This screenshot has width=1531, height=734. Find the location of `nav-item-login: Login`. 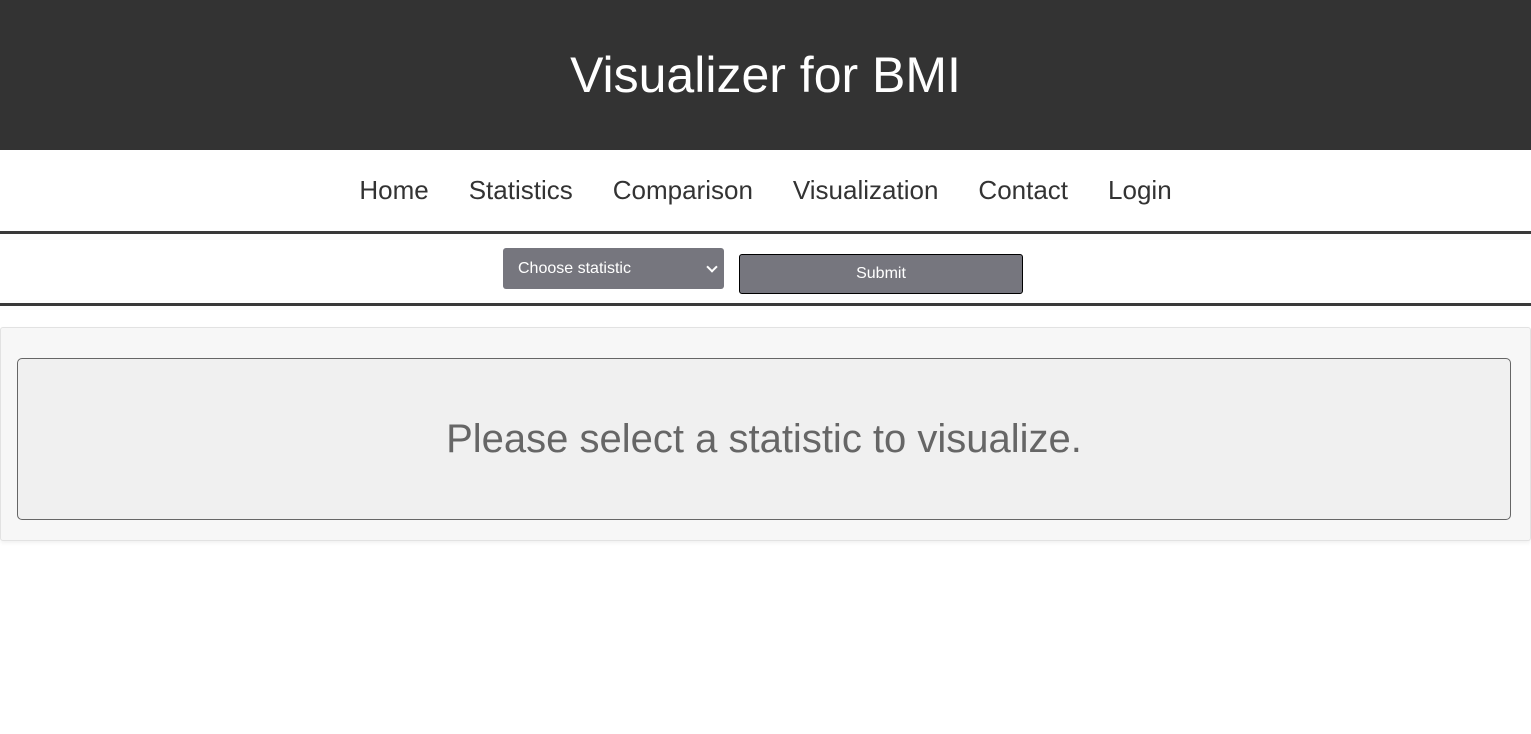

nav-item-login: Login is located at coordinates (1140, 190).